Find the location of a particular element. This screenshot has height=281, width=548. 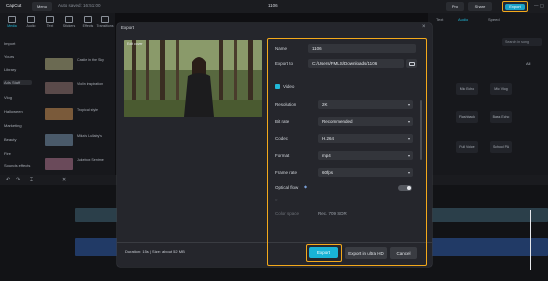

effects-icon is located at coordinates (88, 19).